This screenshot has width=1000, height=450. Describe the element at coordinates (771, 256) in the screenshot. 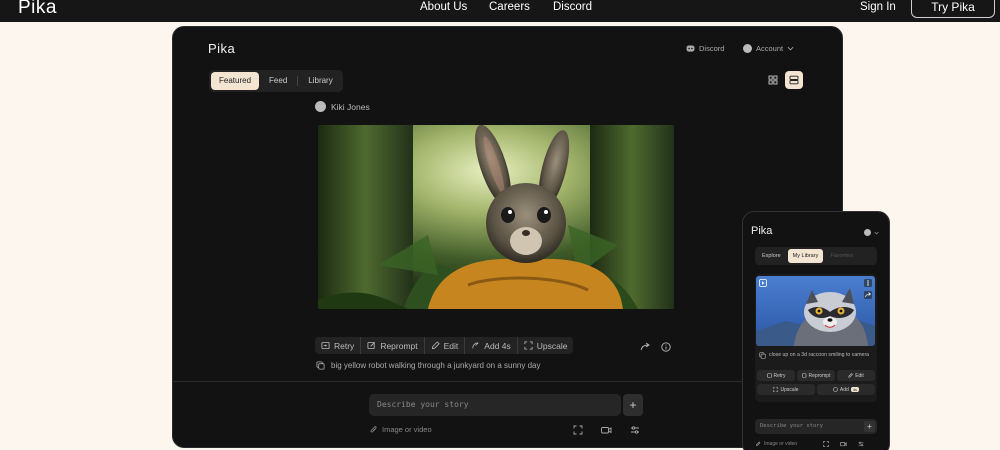

I see `tab-explore: Explore` at that location.